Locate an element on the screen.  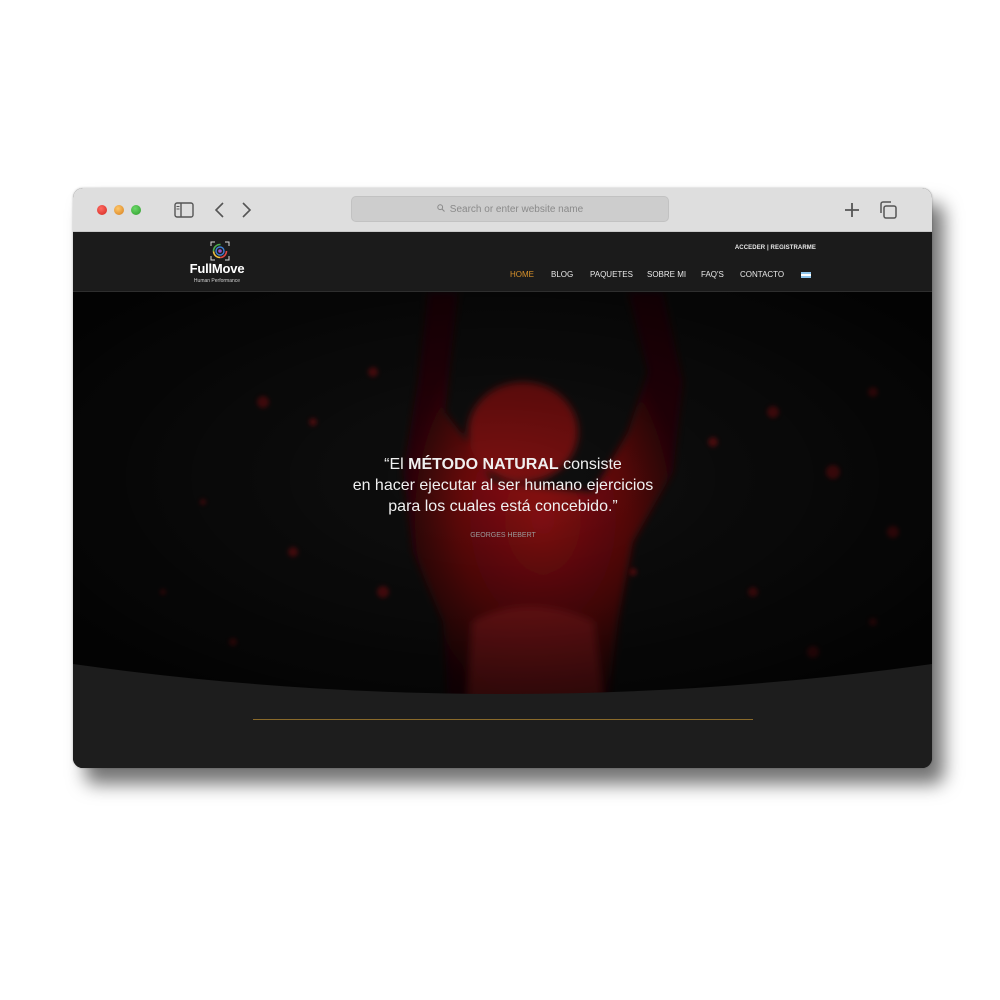
back-chevron-icon is located at coordinates (220, 210).